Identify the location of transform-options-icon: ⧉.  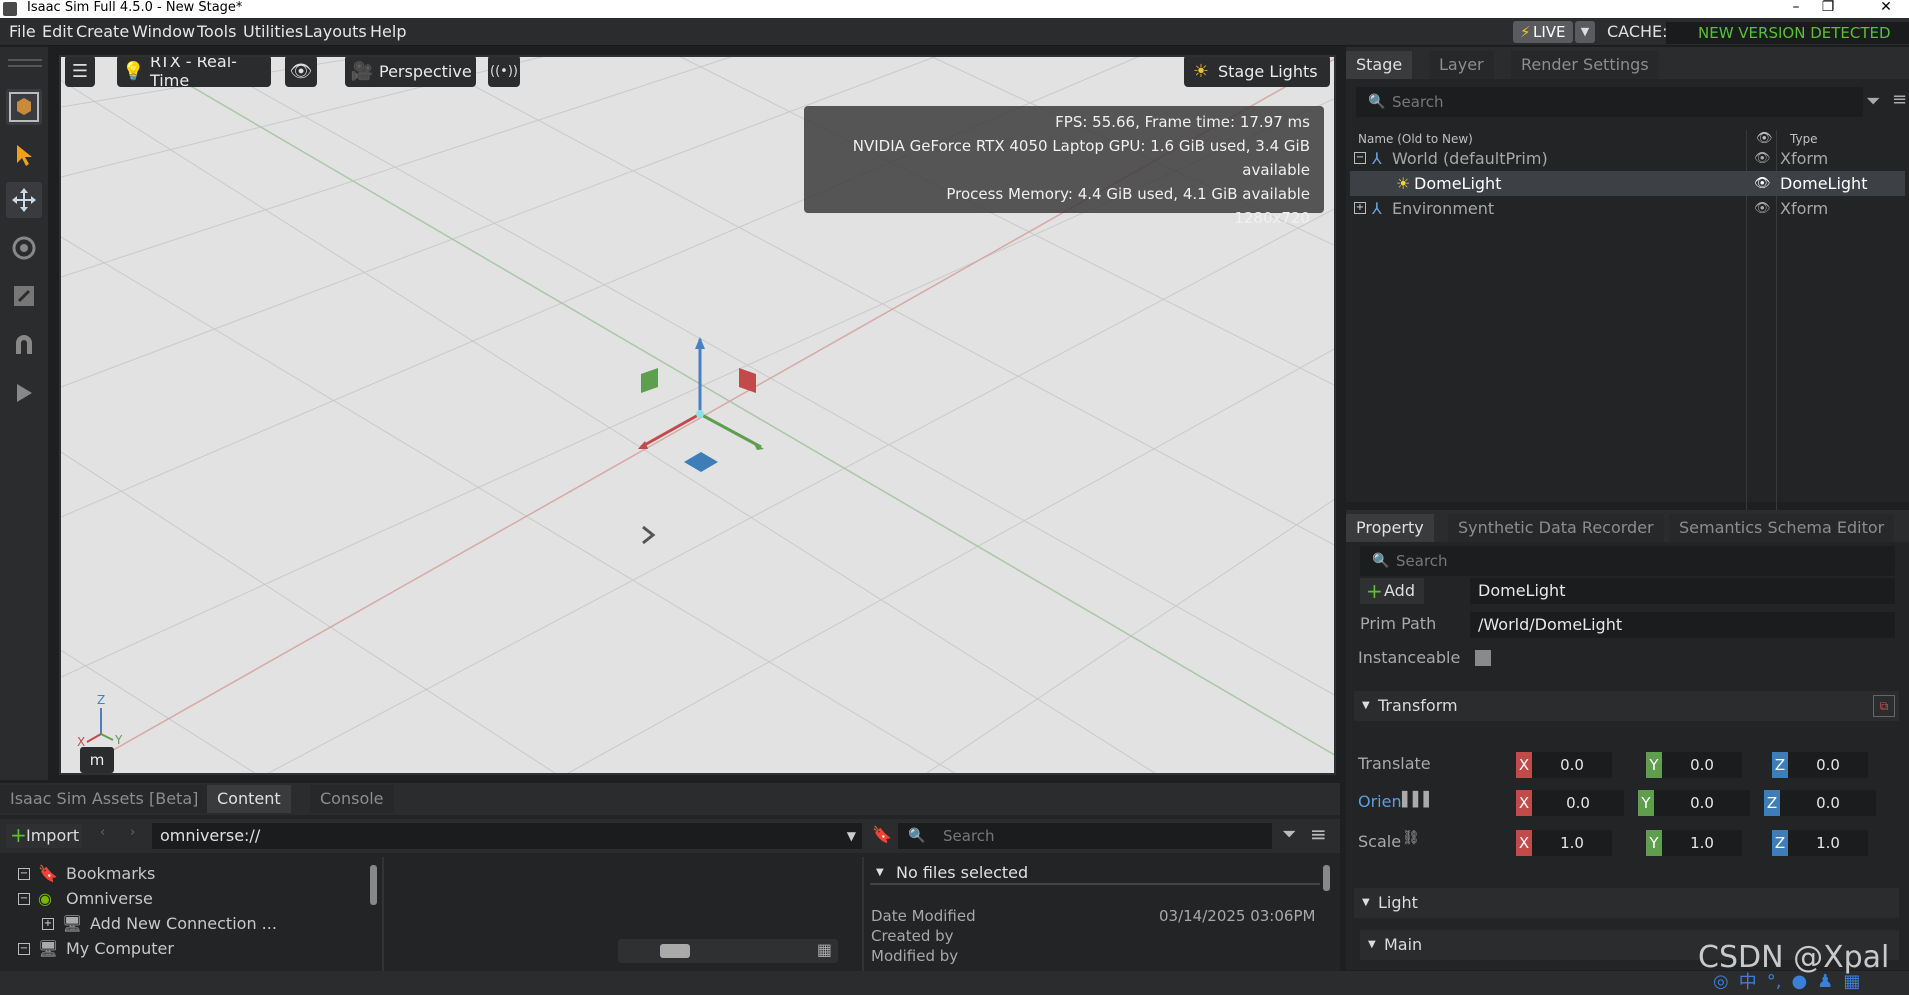
(1884, 706).